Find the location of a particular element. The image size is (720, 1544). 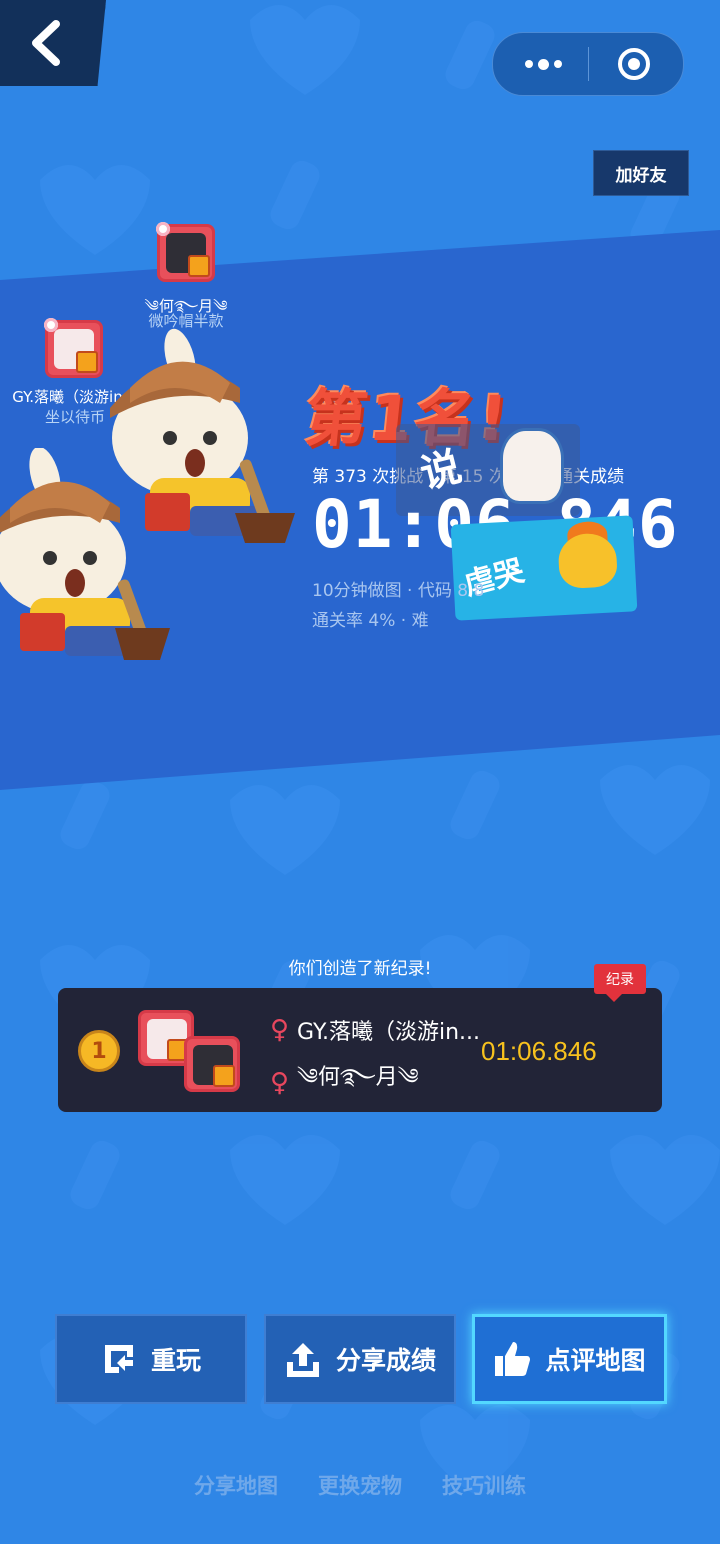

add-friend-button: 加好友 is located at coordinates (641, 173).